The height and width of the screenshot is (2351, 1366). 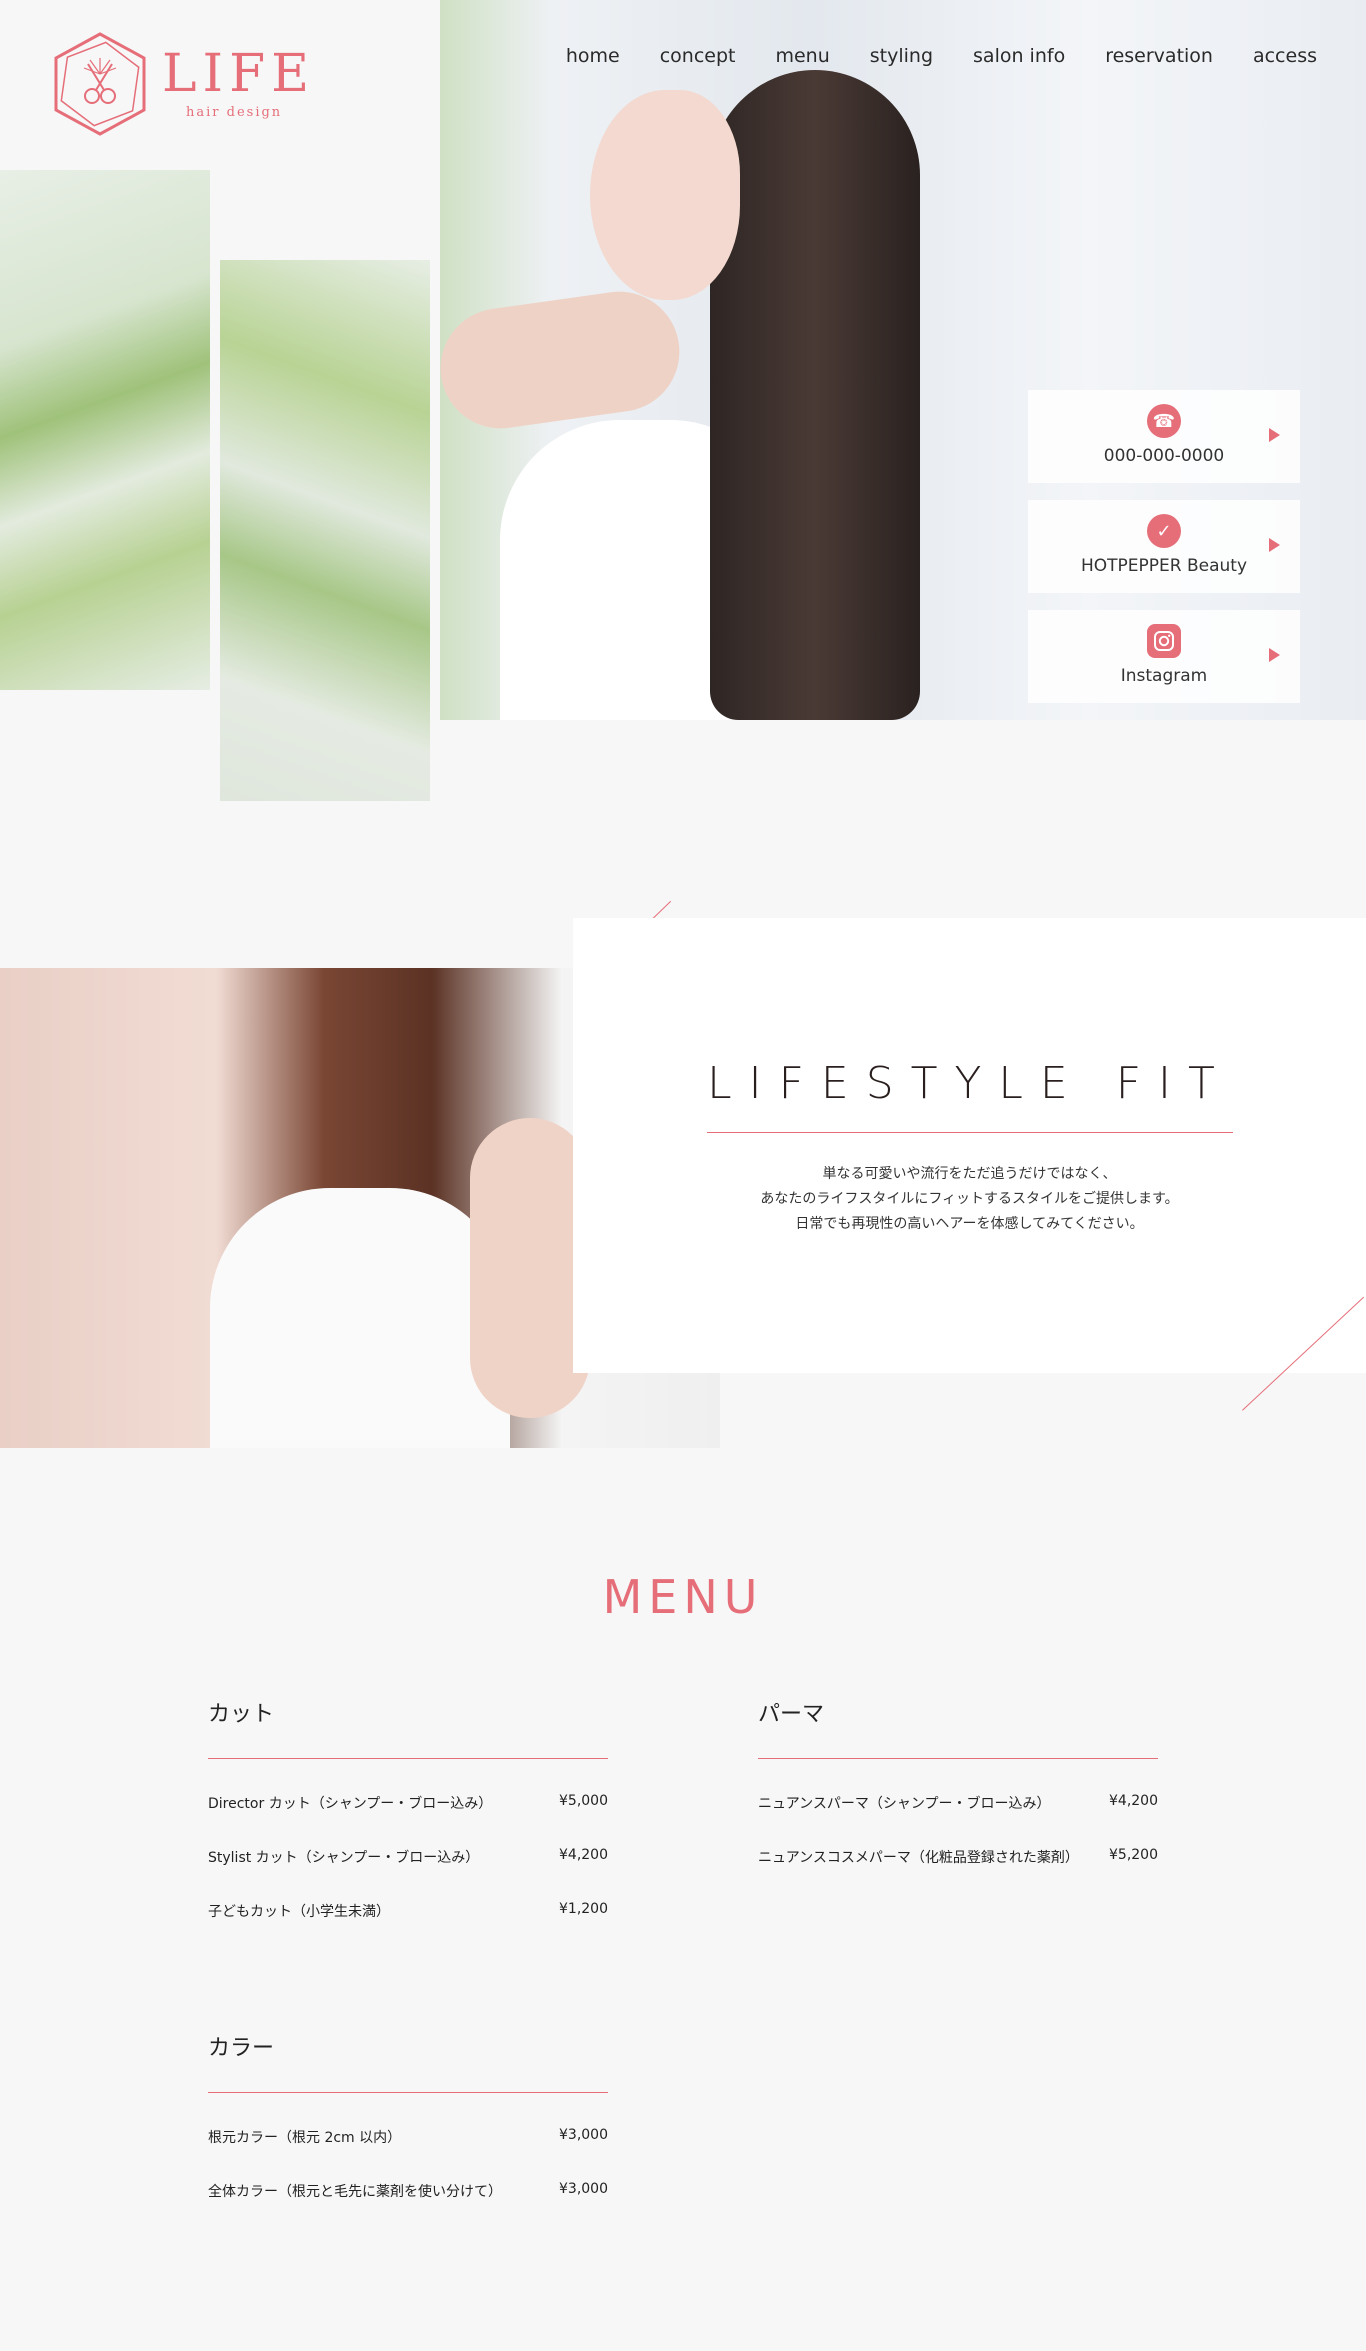 I want to click on menu-item-name: 子どもカット（小学生未満）, so click(x=299, y=1912).